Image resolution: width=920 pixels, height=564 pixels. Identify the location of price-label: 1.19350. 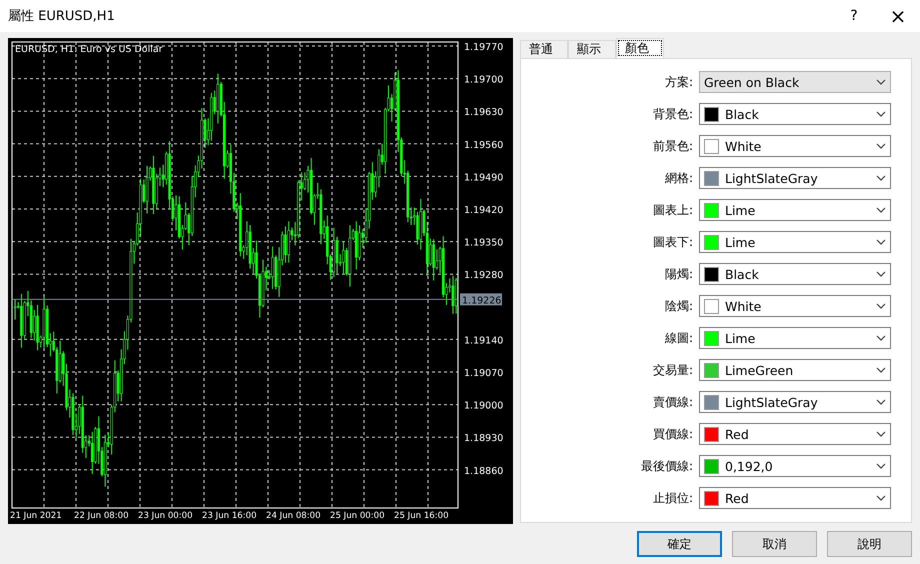
(484, 243).